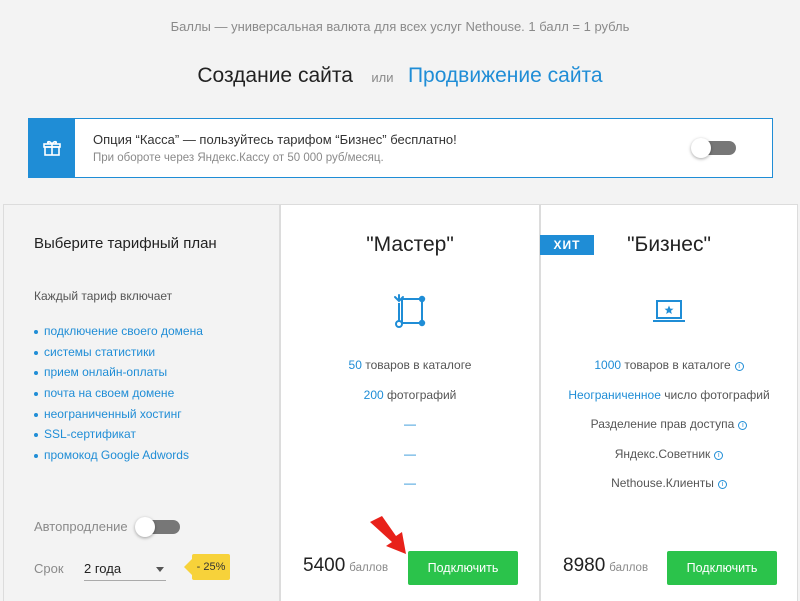 The image size is (800, 601). What do you see at coordinates (324, 565) in the screenshot?
I see `price-value: 5400` at bounding box center [324, 565].